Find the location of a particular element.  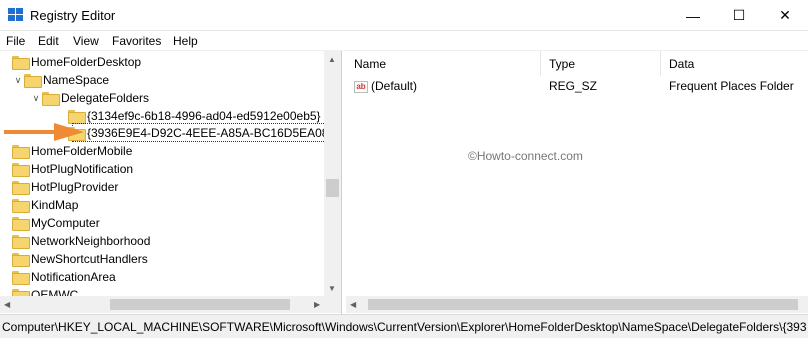

scroll-down-icon: ▼ is located at coordinates (332, 288).